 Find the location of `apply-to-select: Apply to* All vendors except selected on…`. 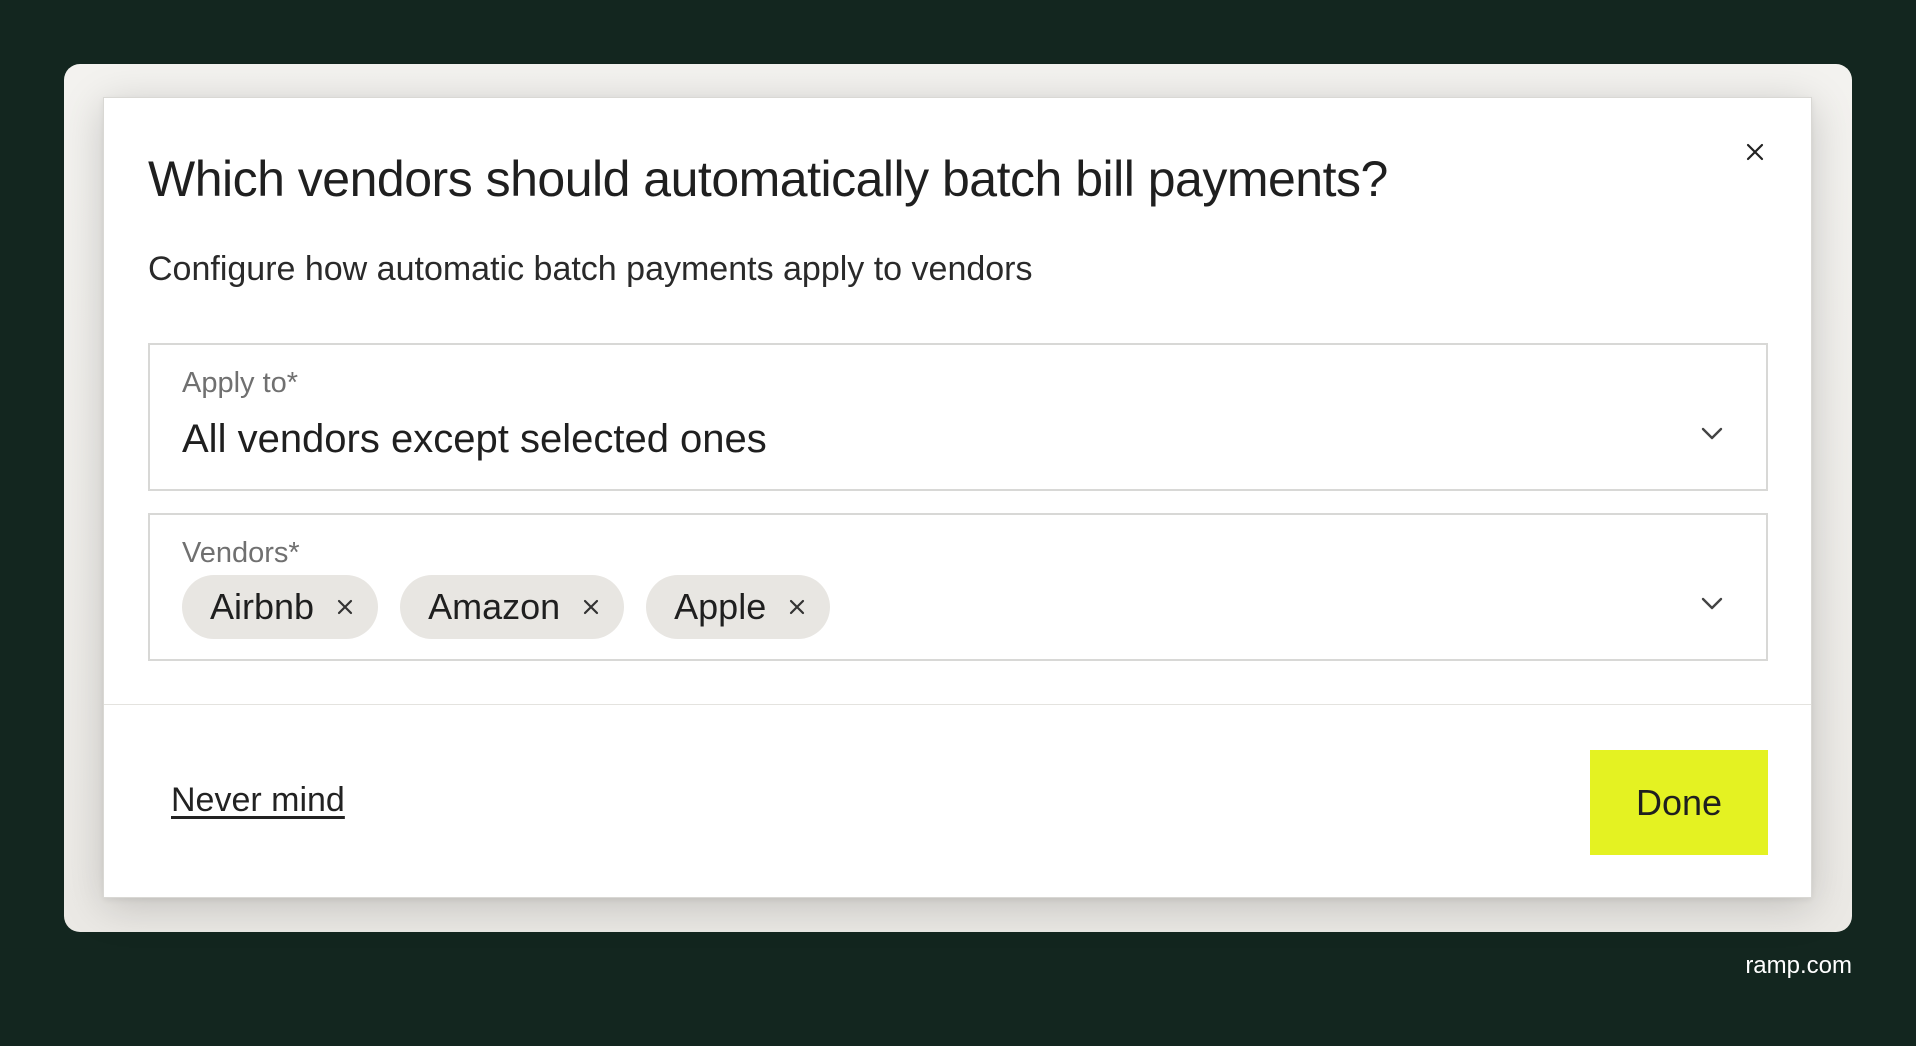

apply-to-select: Apply to* All vendors except selected on… is located at coordinates (958, 417).